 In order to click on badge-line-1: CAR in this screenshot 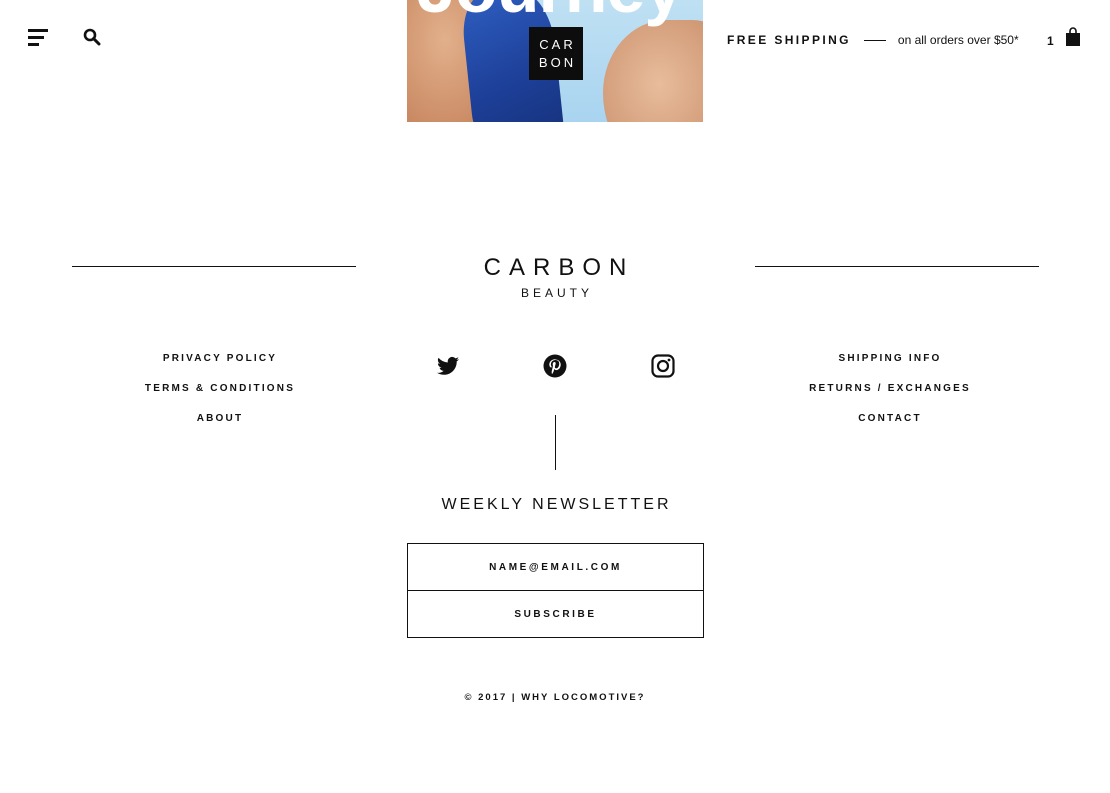, I will do `click(557, 44)`.